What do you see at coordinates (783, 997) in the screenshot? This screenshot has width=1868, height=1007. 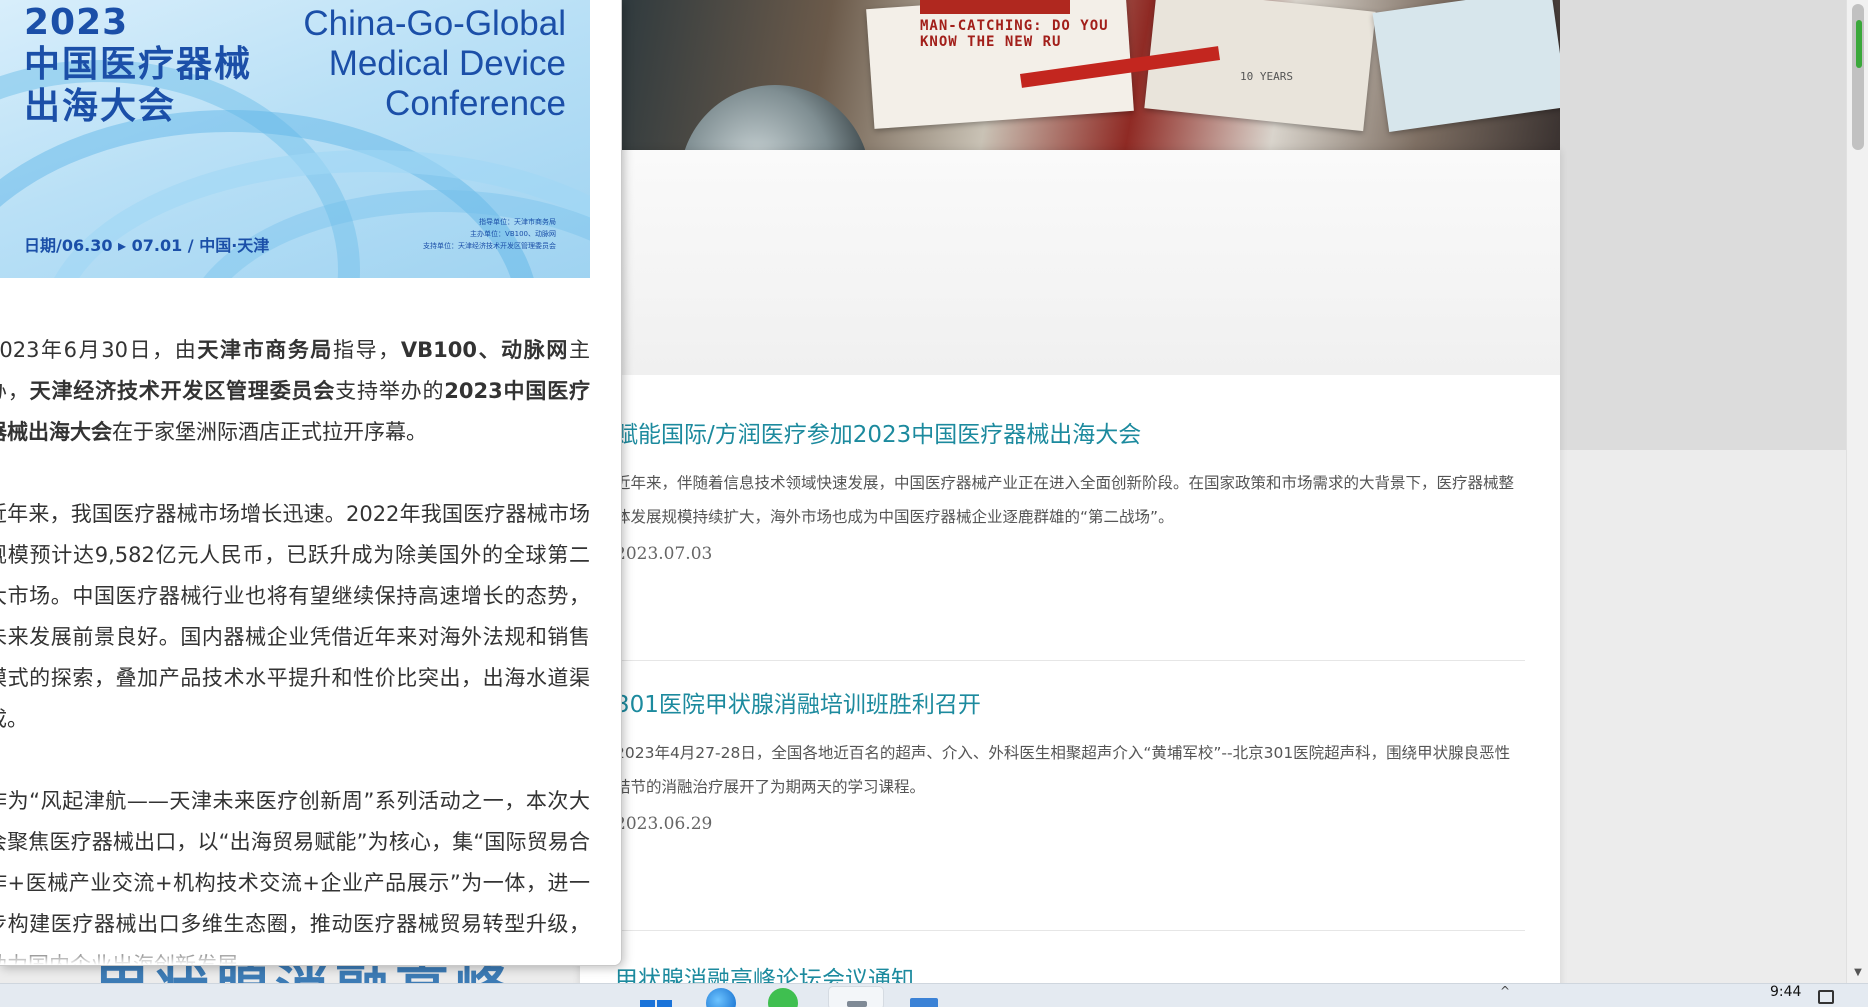 I see `chat-app-icon` at bounding box center [783, 997].